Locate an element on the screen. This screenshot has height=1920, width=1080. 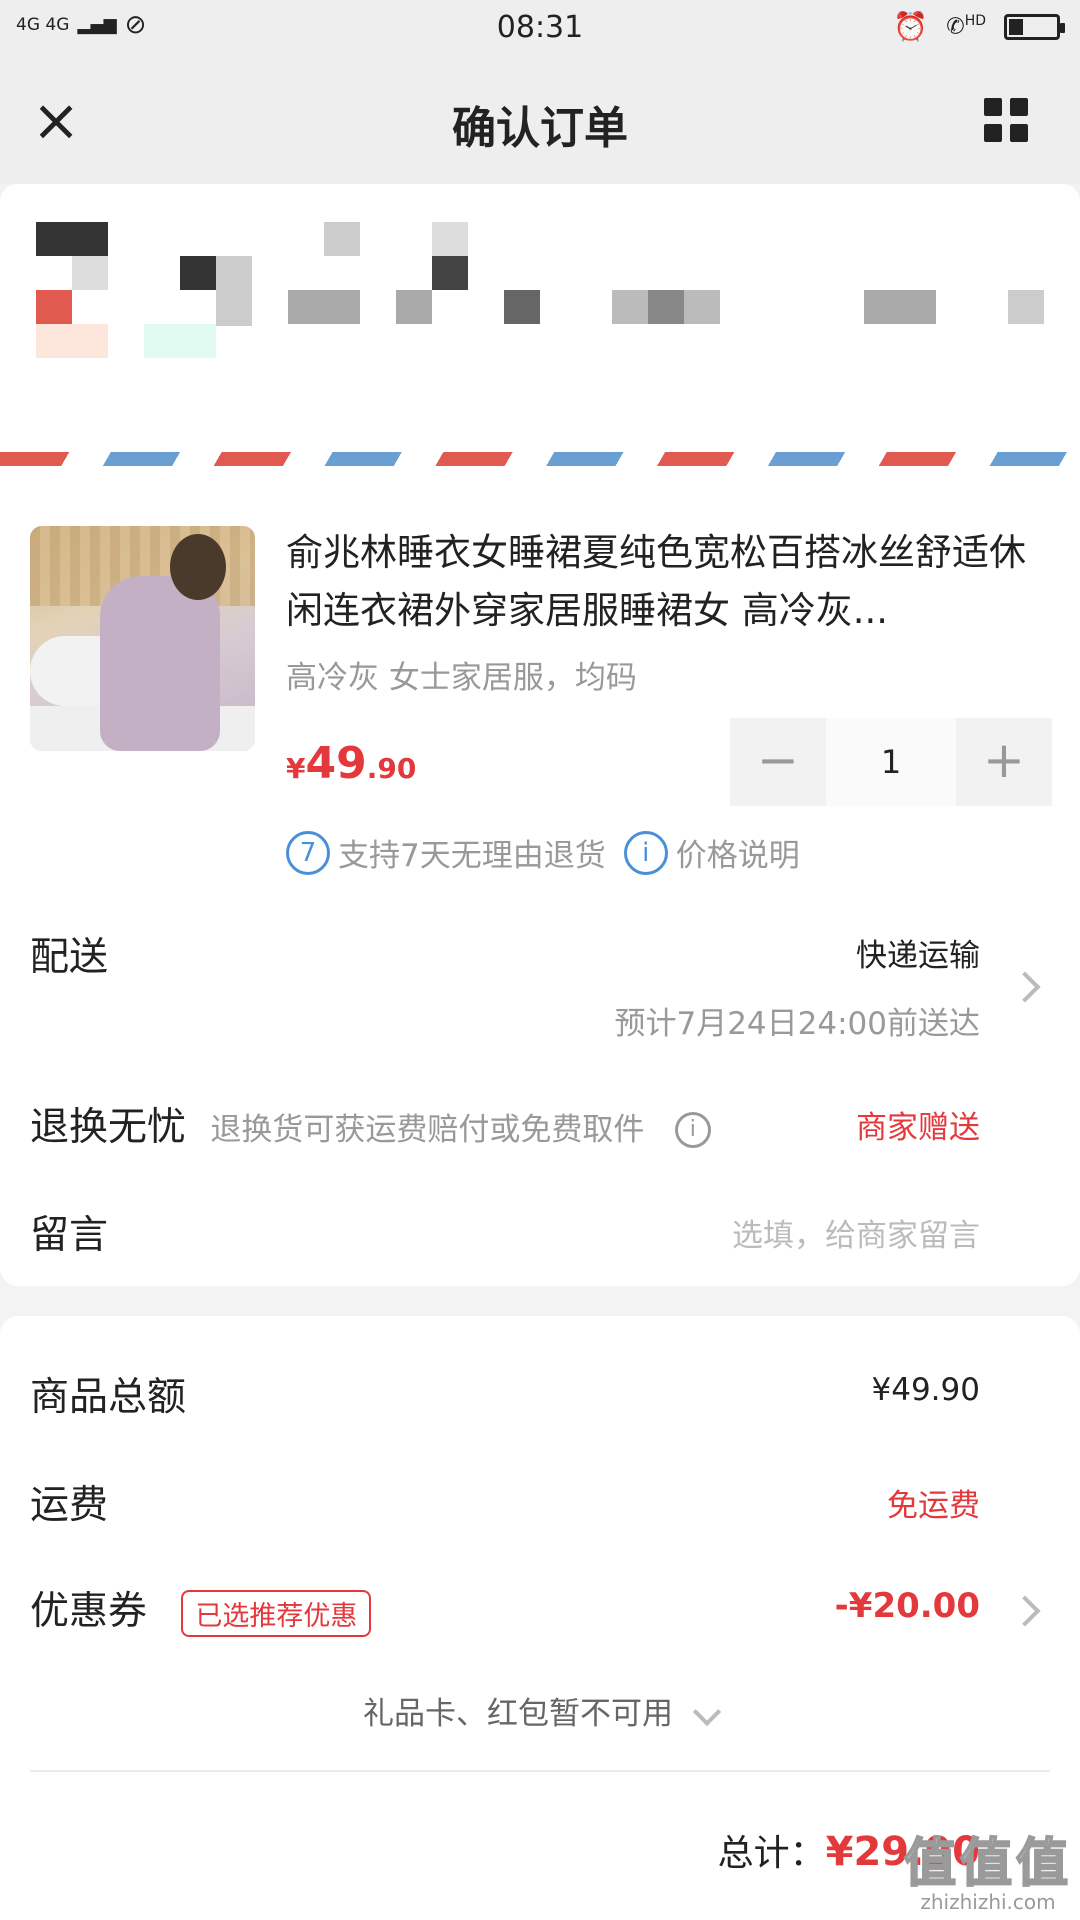
quantity-value: 1 is located at coordinates (891, 762).